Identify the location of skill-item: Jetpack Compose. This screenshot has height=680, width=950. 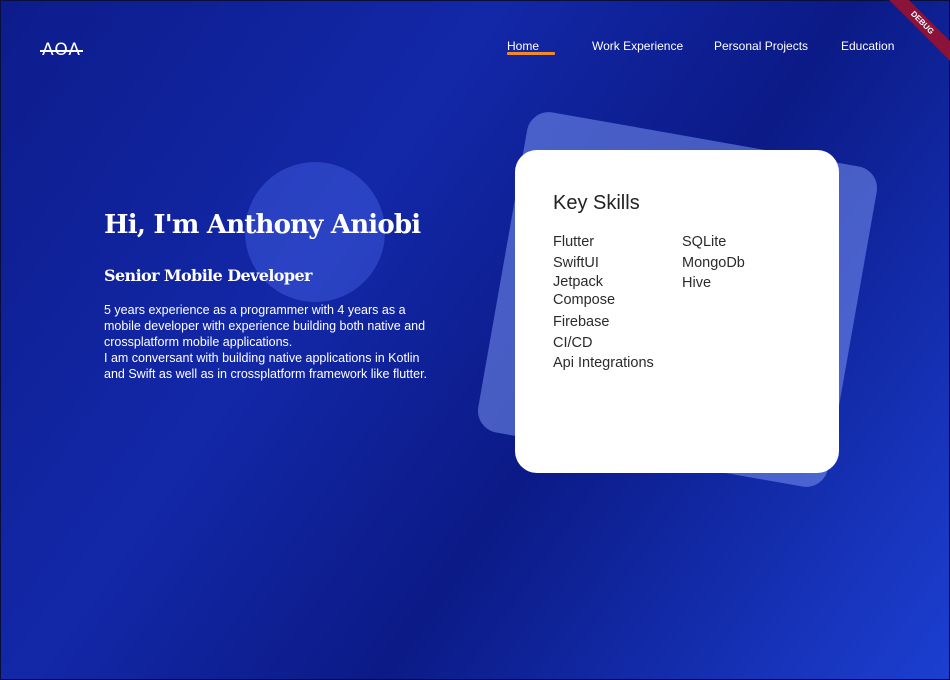
(584, 291).